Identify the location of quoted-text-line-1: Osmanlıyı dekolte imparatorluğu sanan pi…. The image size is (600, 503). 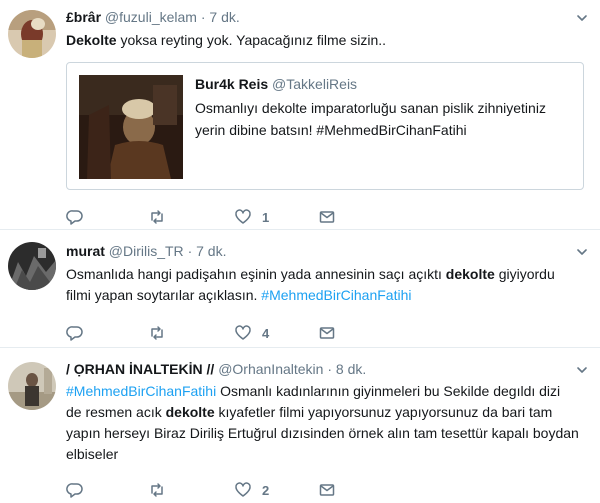
(370, 108).